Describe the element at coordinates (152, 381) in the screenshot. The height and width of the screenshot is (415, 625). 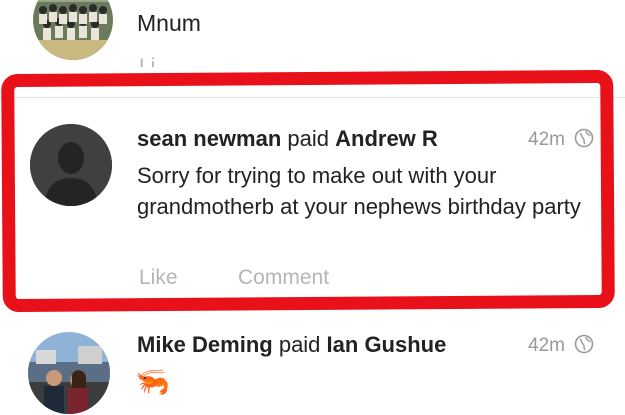
I see `shrimp-emoji: 🦐` at that location.